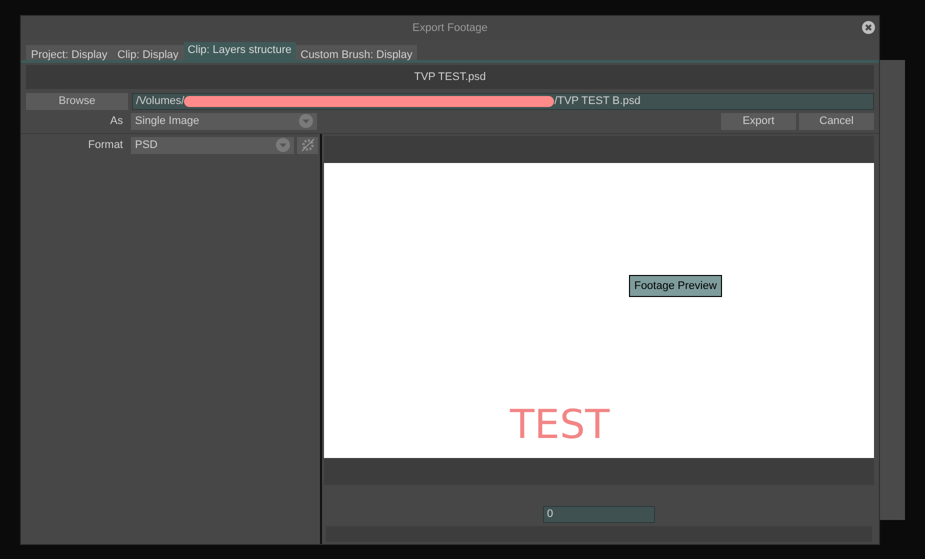  I want to click on format-label: Format, so click(105, 145).